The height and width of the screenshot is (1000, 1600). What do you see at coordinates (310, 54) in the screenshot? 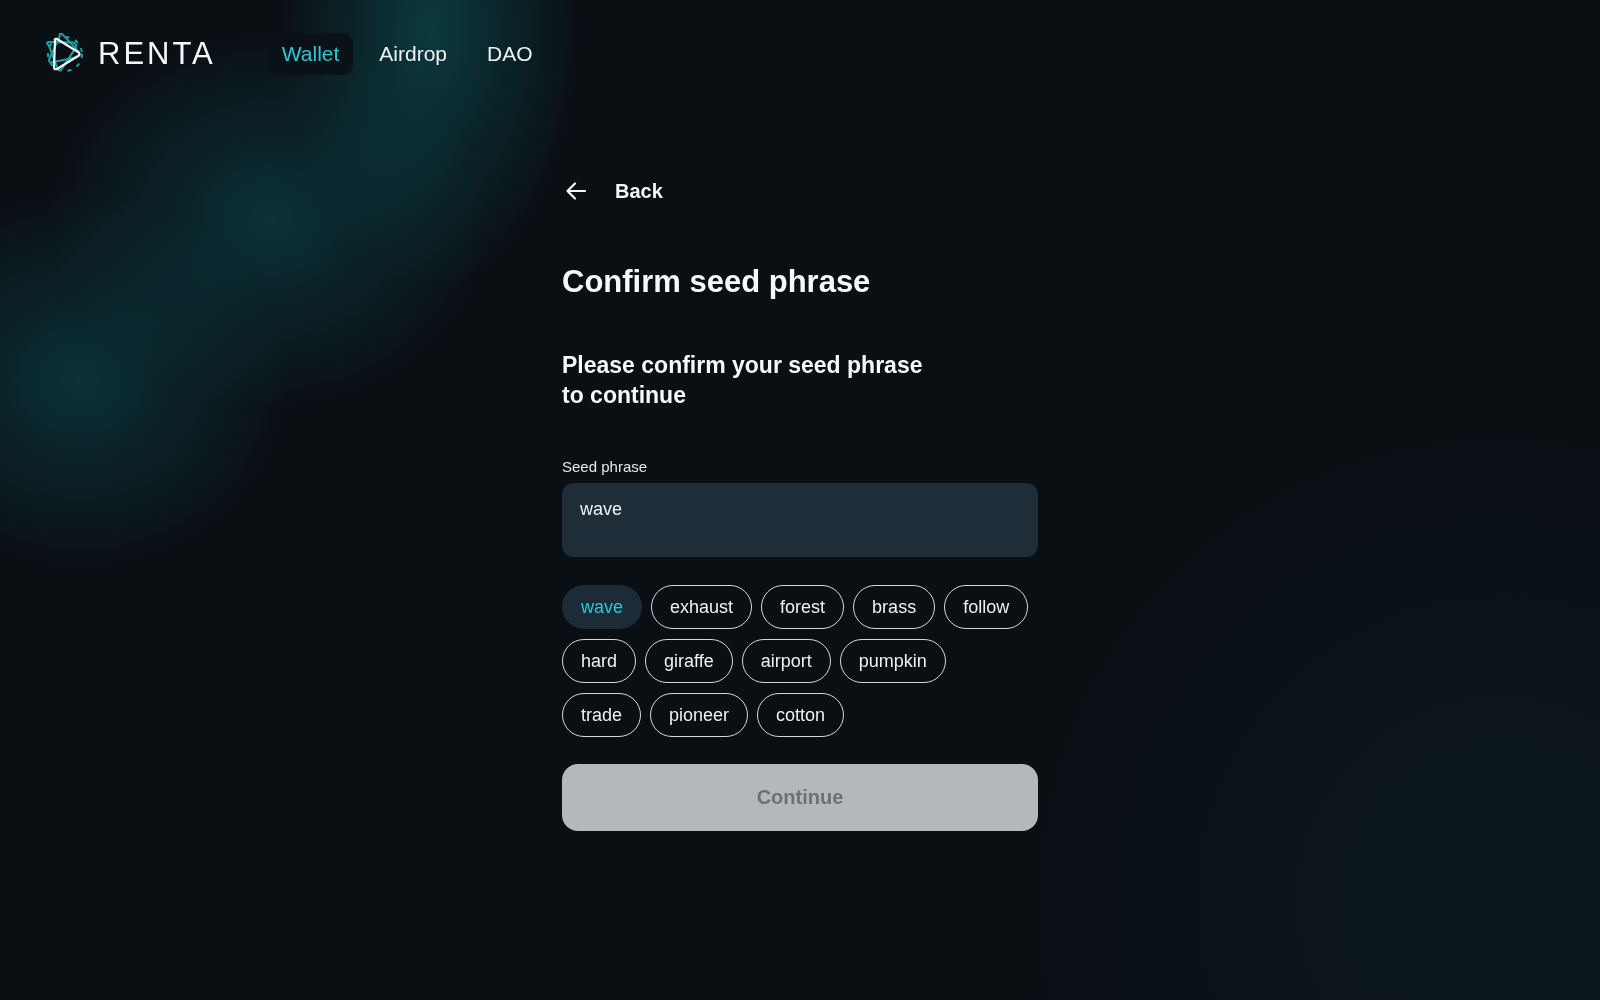
I see `nav-tab: Wallet` at bounding box center [310, 54].